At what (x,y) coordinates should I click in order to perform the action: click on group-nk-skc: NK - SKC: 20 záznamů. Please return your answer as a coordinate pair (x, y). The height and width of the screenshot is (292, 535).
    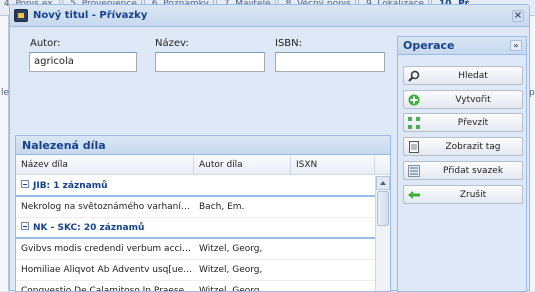
    Looking at the image, I should click on (195, 228).